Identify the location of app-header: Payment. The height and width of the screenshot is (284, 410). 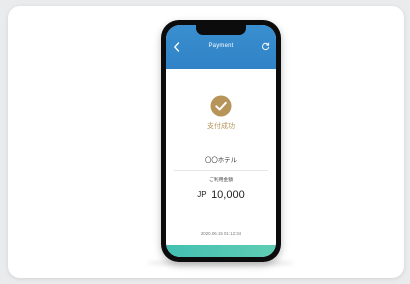
(221, 47).